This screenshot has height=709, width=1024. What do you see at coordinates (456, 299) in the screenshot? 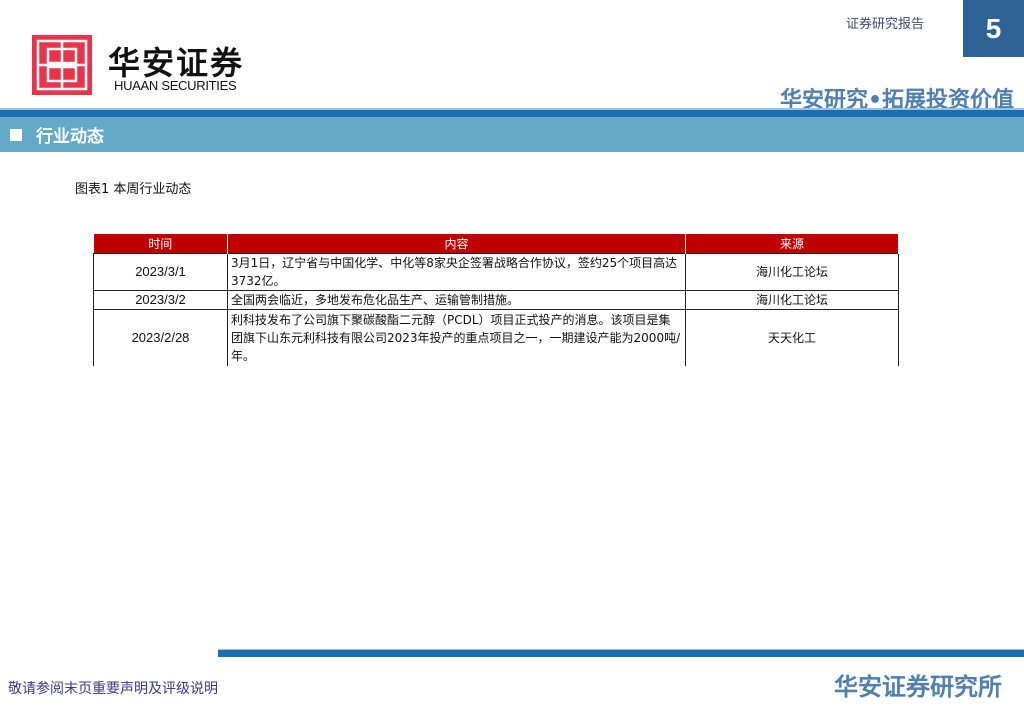
I see `content-cell: 全国两会临近，多地发布危化品生产、运输管制措施。` at bounding box center [456, 299].